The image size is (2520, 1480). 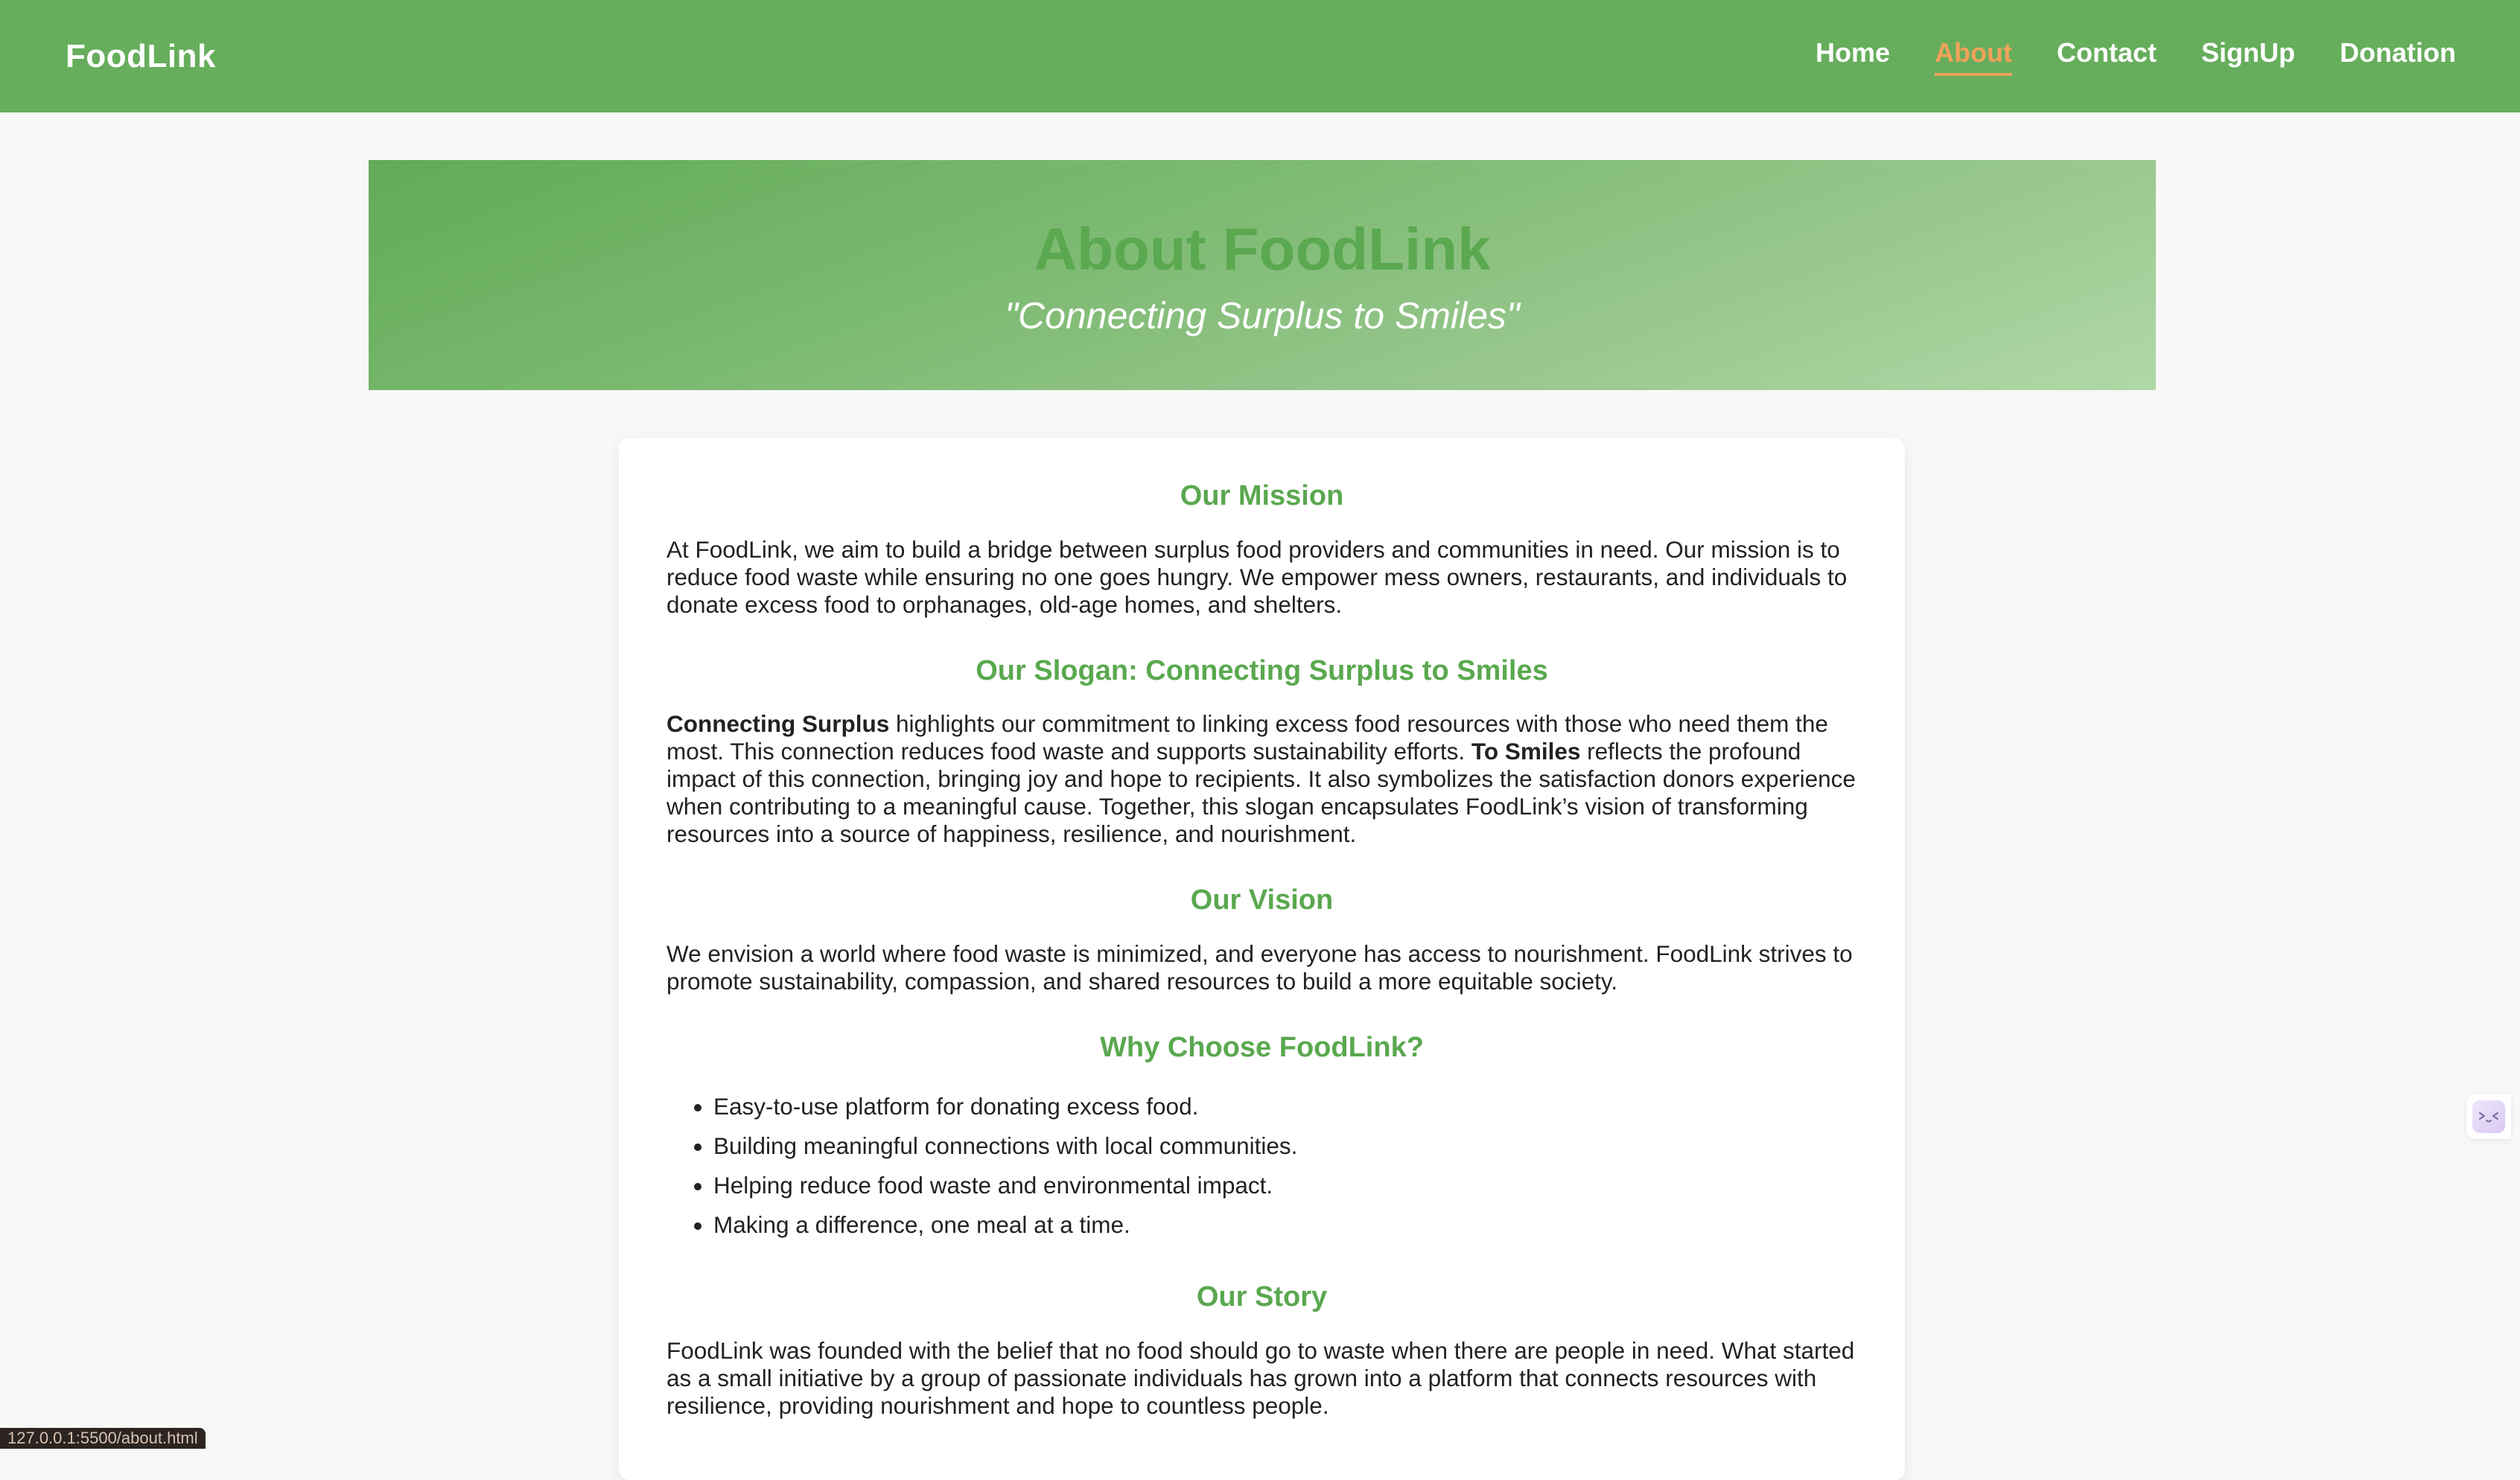 I want to click on mission-heading: Our Mission, so click(x=1262, y=495).